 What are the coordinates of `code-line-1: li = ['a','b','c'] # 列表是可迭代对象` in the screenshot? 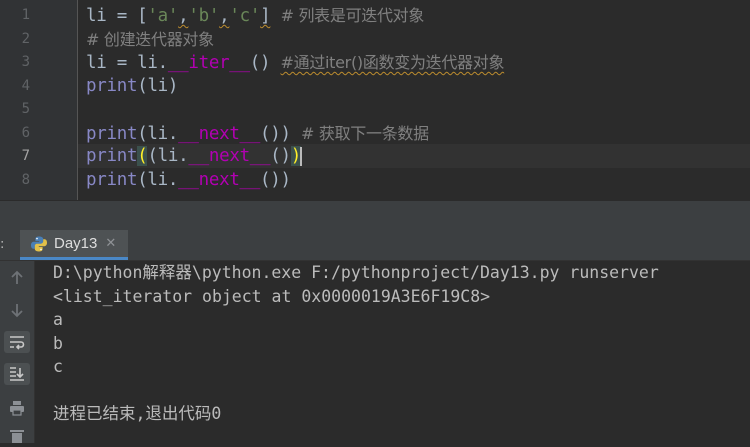 It's located at (255, 16).